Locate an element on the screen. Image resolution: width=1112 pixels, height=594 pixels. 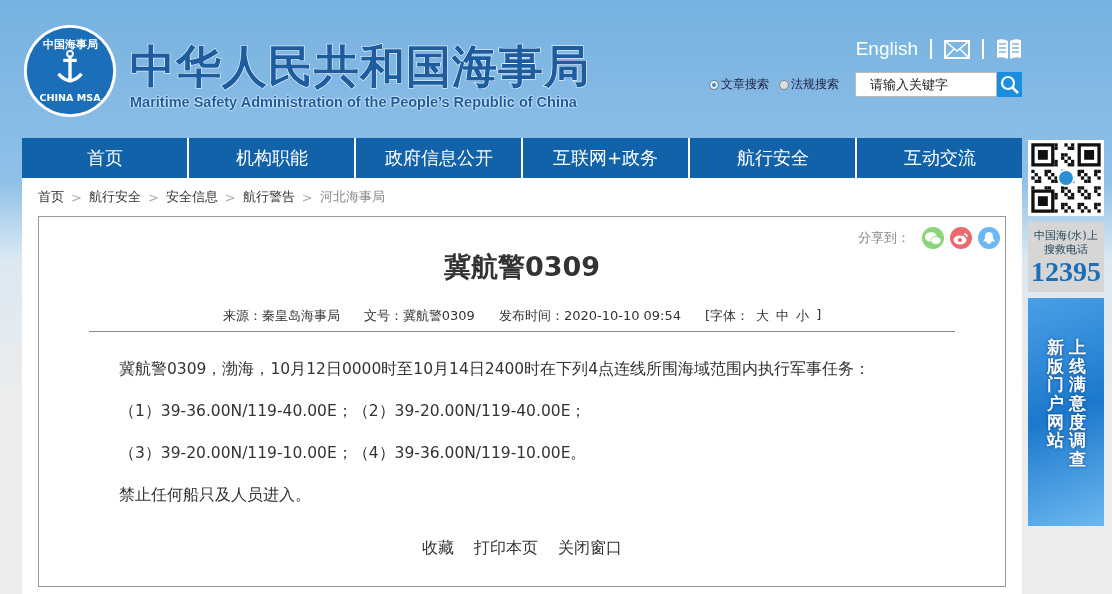
weibo-share-icon is located at coordinates (961, 238).